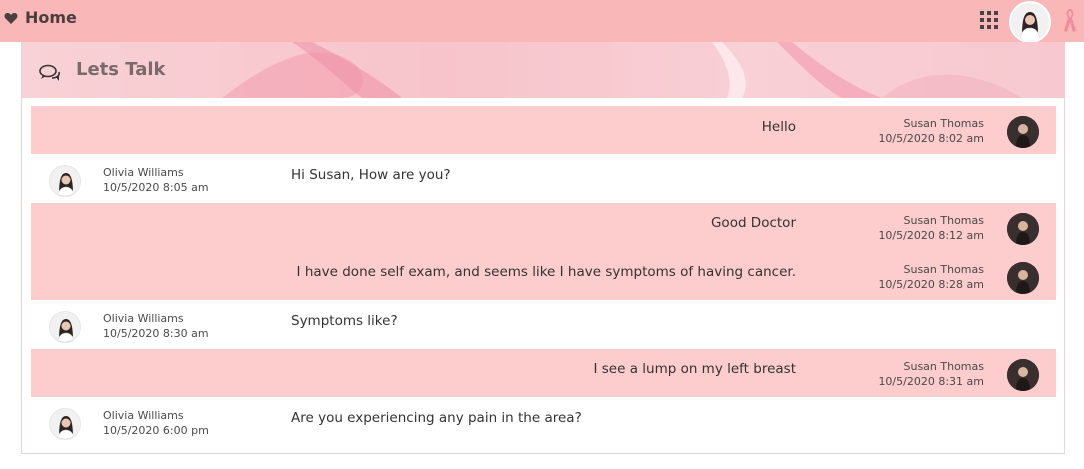 This screenshot has width=1084, height=469. What do you see at coordinates (156, 187) in the screenshot?
I see `message-timestamp: 10/5/2020 8:05 am` at bounding box center [156, 187].